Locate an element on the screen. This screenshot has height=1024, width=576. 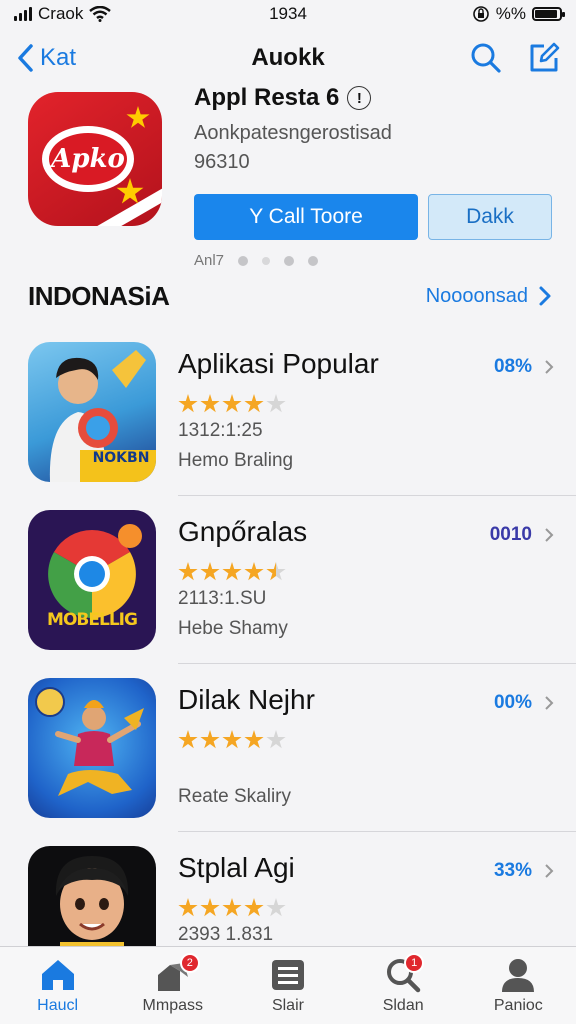
tab-home: Haucl is located at coordinates (58, 986).